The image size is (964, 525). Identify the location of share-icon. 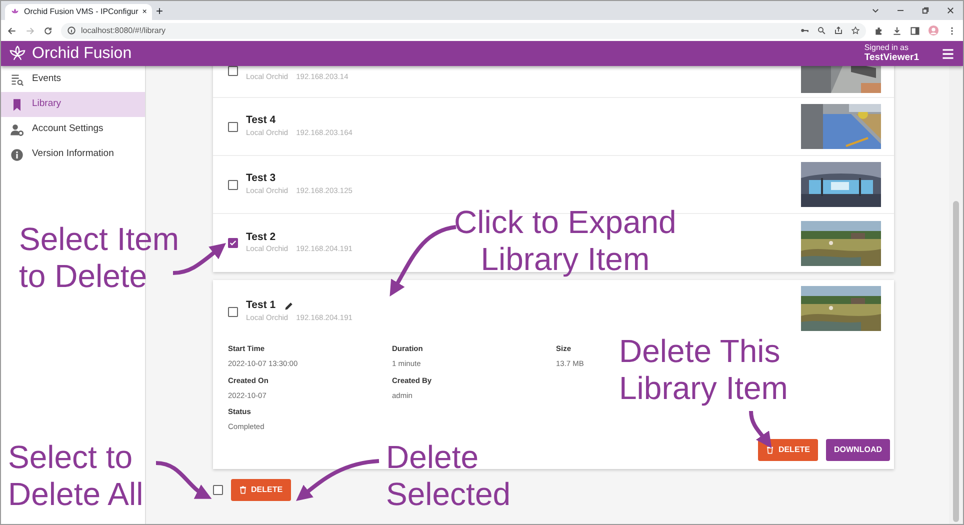
(838, 30).